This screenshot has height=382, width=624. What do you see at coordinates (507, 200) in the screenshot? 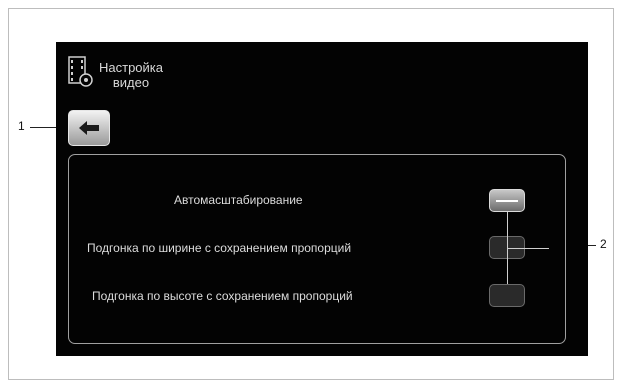
I see `toggle-autoscale` at bounding box center [507, 200].